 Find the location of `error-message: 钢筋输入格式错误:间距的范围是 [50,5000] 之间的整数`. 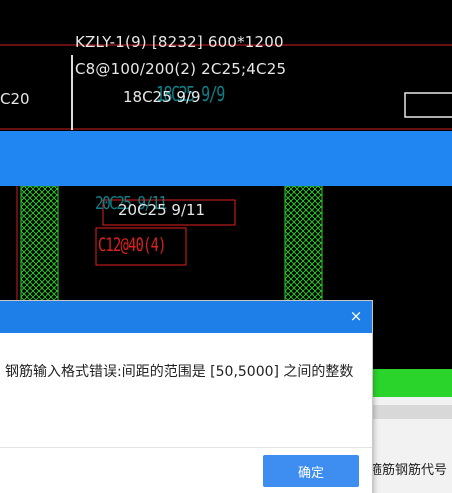

error-message: 钢筋输入格式错误:间距的范围是 [50,5000] 之间的整数 is located at coordinates (179, 372).